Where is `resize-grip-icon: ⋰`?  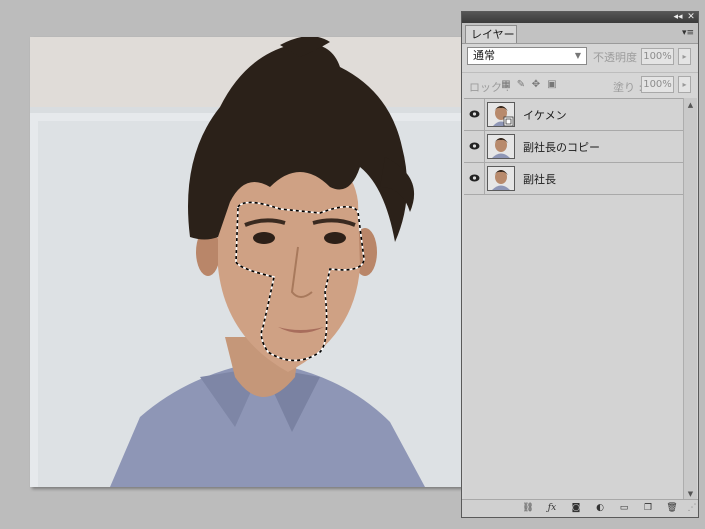 resize-grip-icon: ⋰ is located at coordinates (692, 508).